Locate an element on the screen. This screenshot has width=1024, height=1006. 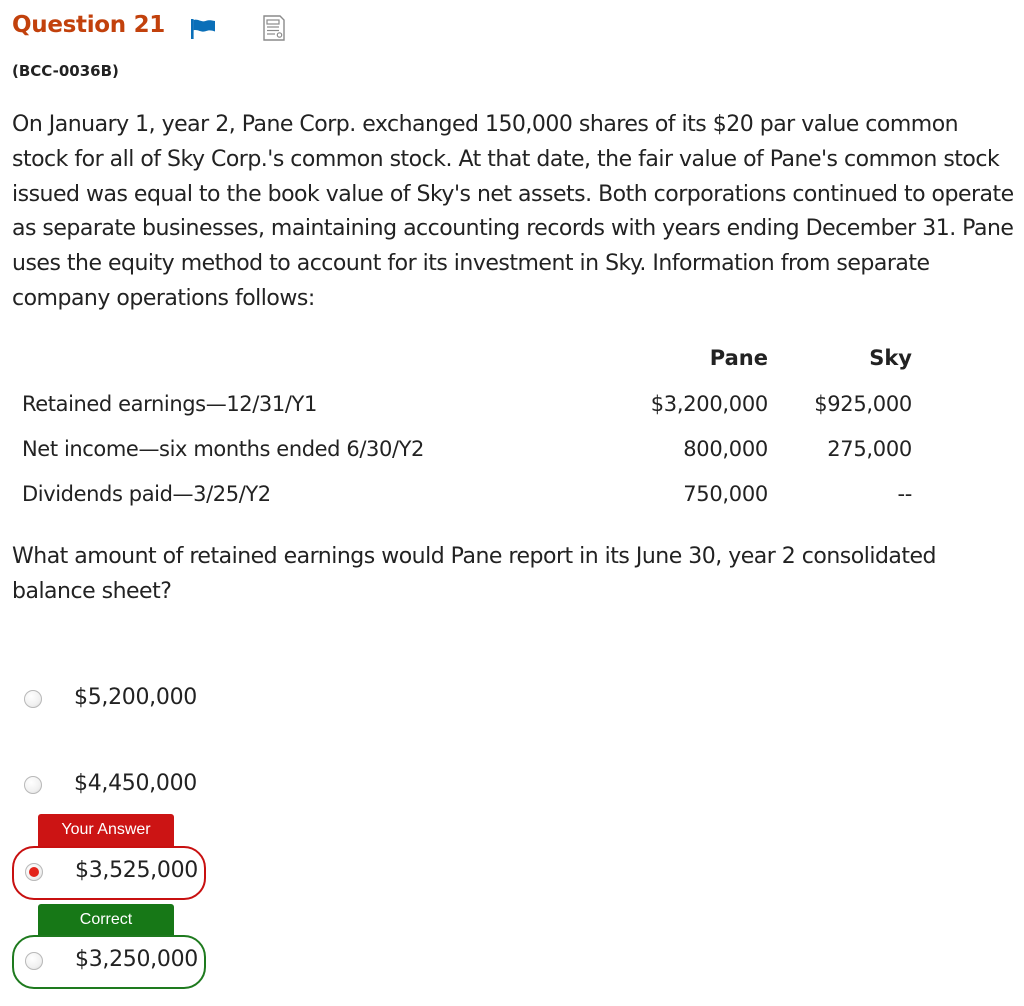
option-text: $5,200,000 is located at coordinates (135, 697).